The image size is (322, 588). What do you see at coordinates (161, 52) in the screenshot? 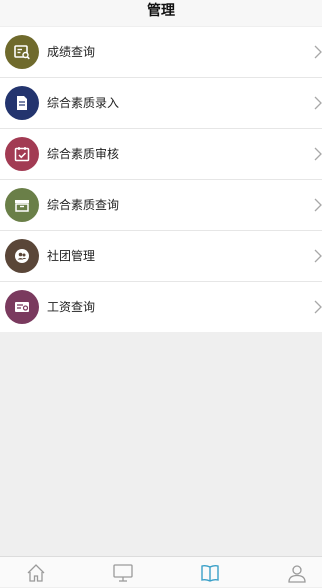
I see `menu-item-score-query: 成绩查询` at bounding box center [161, 52].